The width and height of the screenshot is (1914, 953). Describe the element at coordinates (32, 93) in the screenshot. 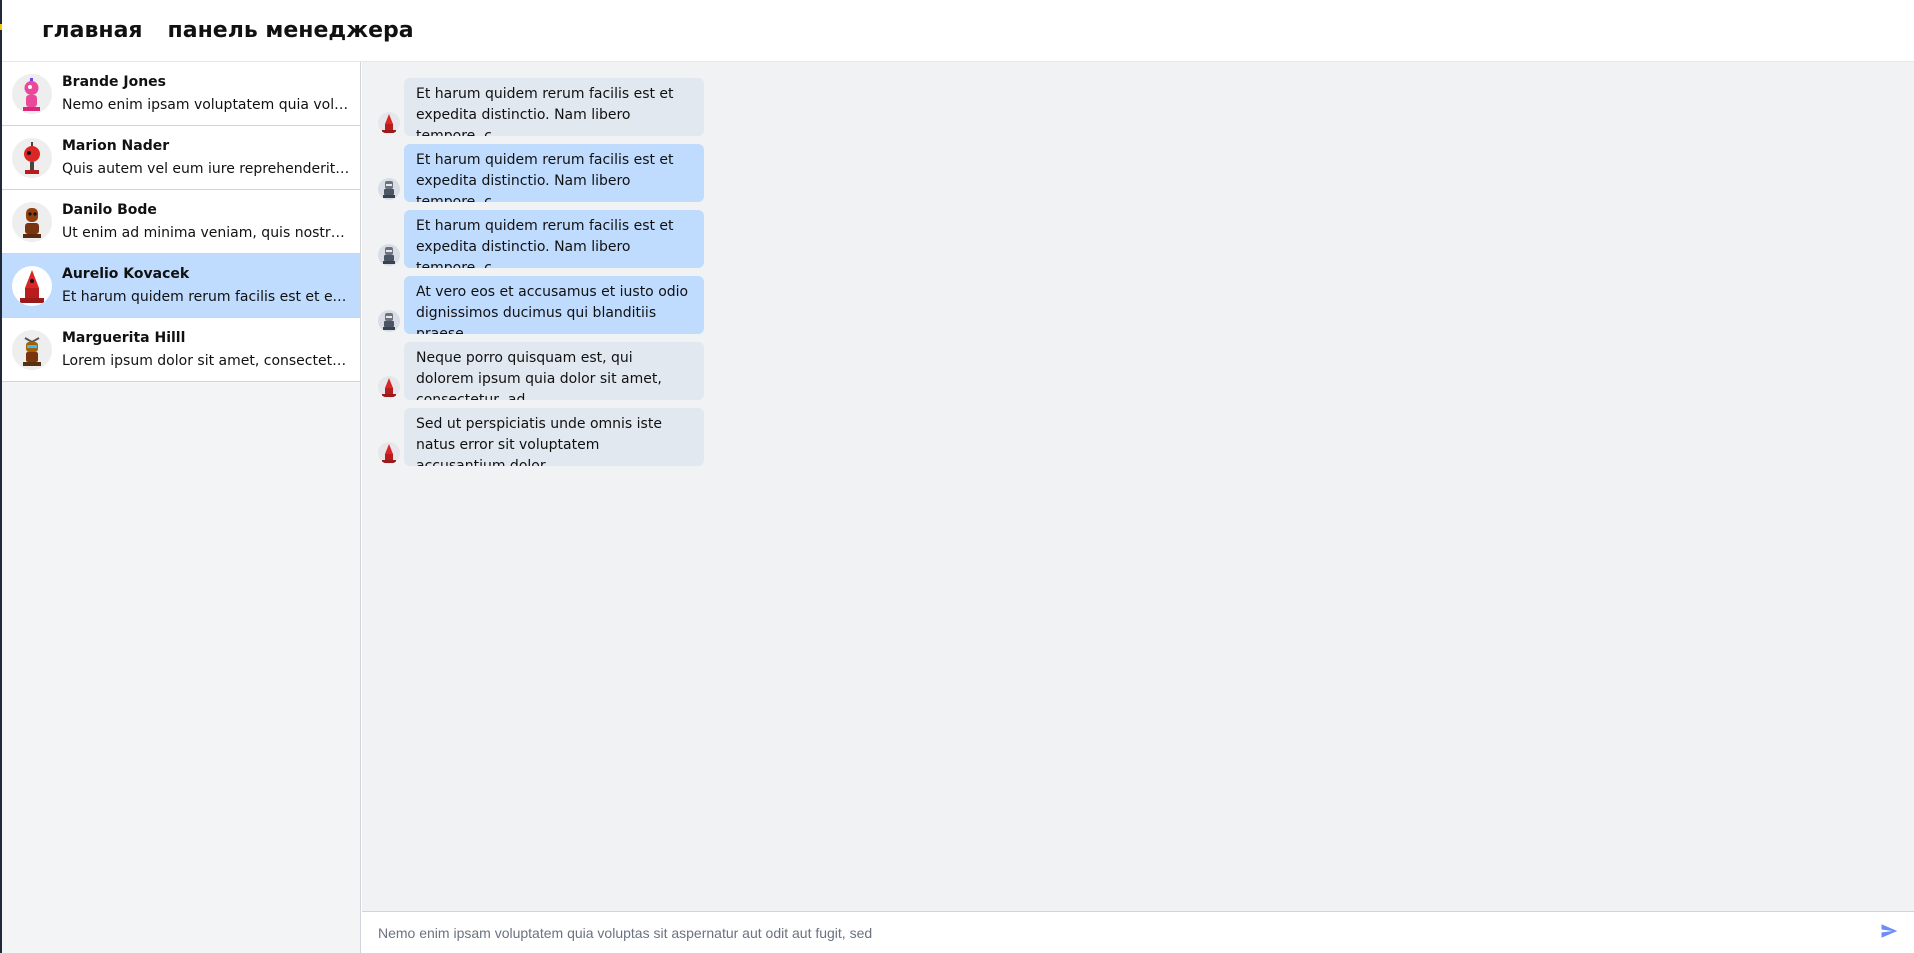

I see `pink-robot-avatar` at that location.